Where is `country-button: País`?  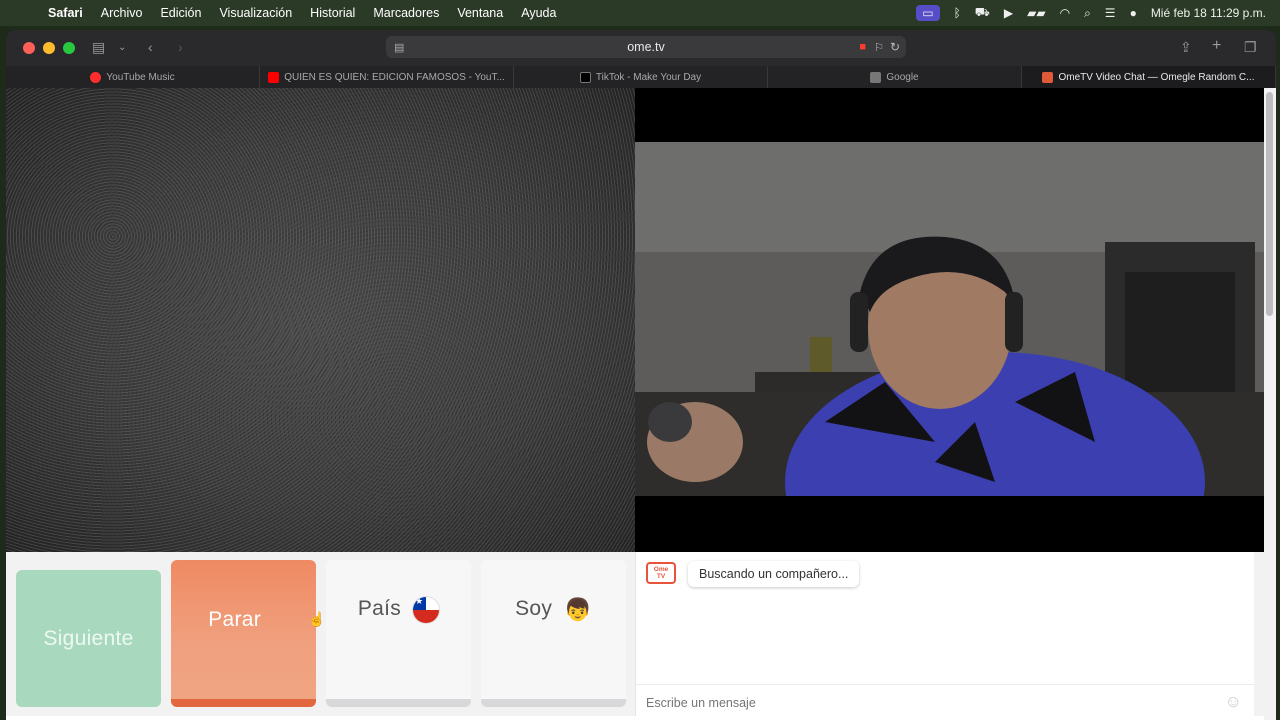
country-button: País is located at coordinates (398, 633).